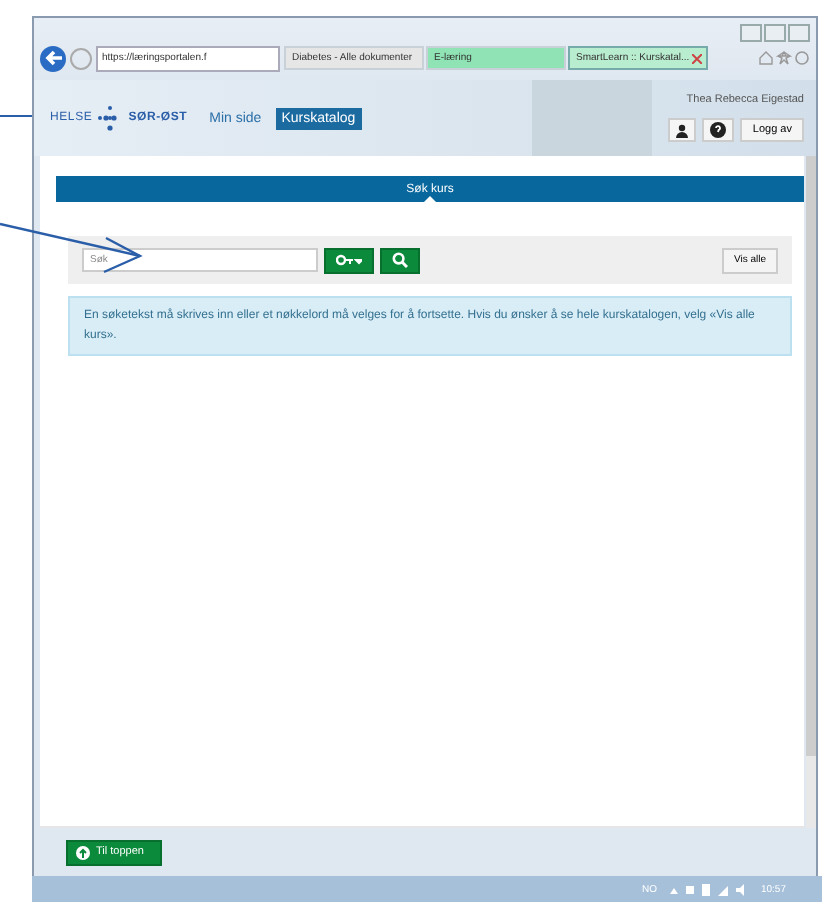 This screenshot has width=822, height=902. I want to click on search-button, so click(400, 260).